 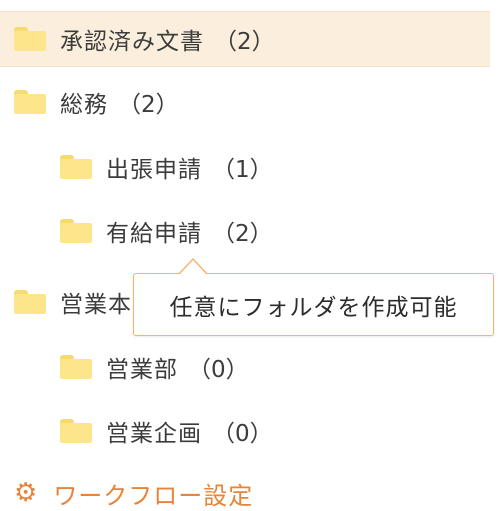 I want to click on folder-label: 承認済み文書, so click(x=132, y=42).